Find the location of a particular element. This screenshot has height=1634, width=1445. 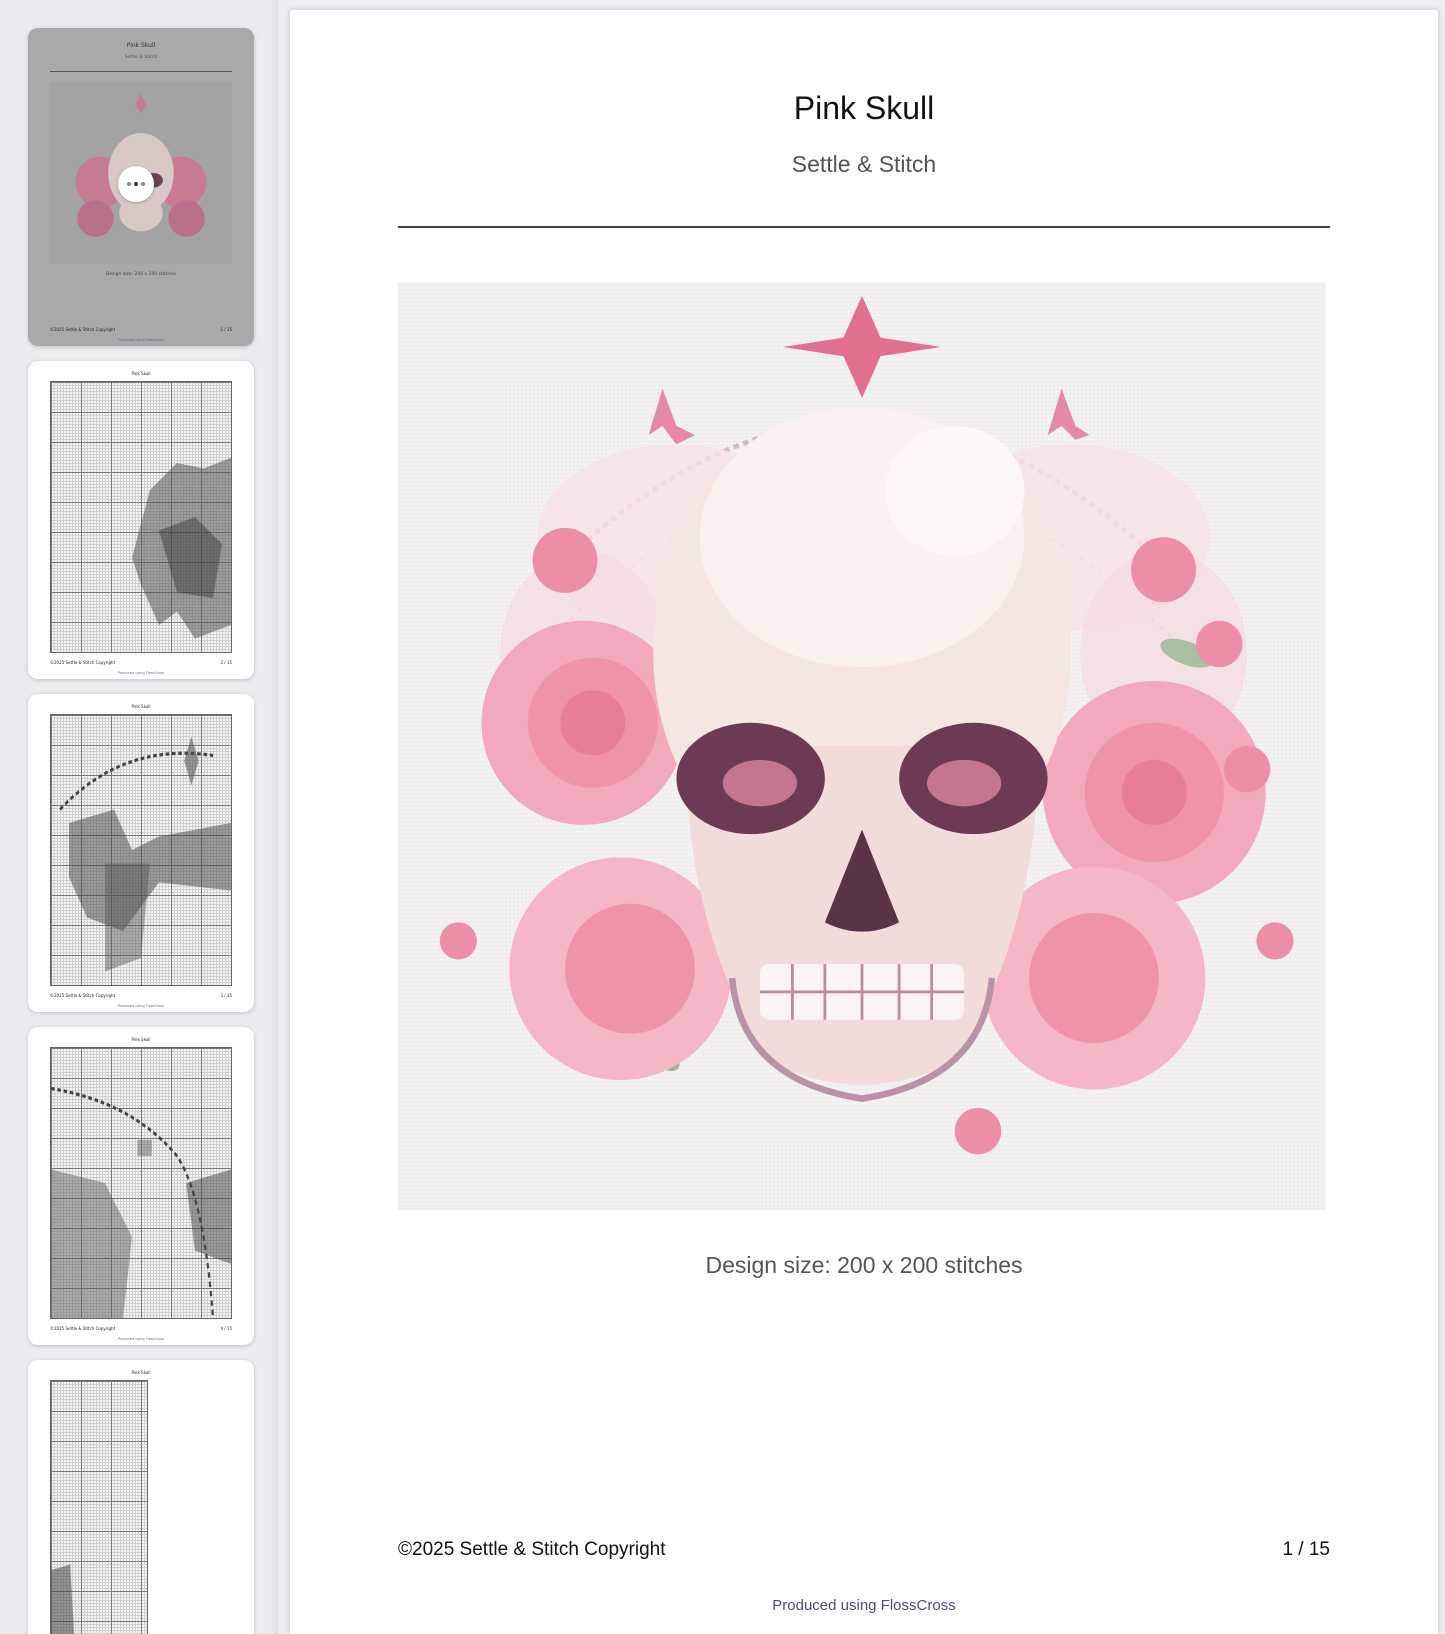

thumbnail-rule is located at coordinates (141, 71).